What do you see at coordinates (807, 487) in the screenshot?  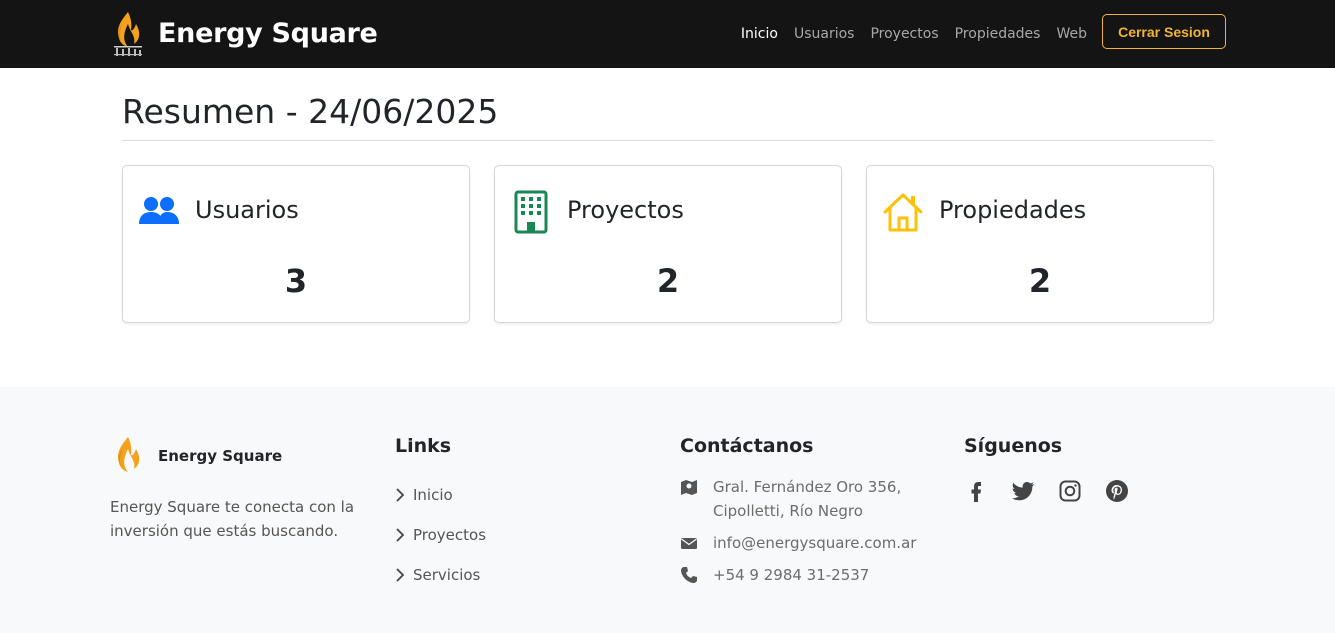 I see `address-line-1: Gral. Fernández Oro 356,` at bounding box center [807, 487].